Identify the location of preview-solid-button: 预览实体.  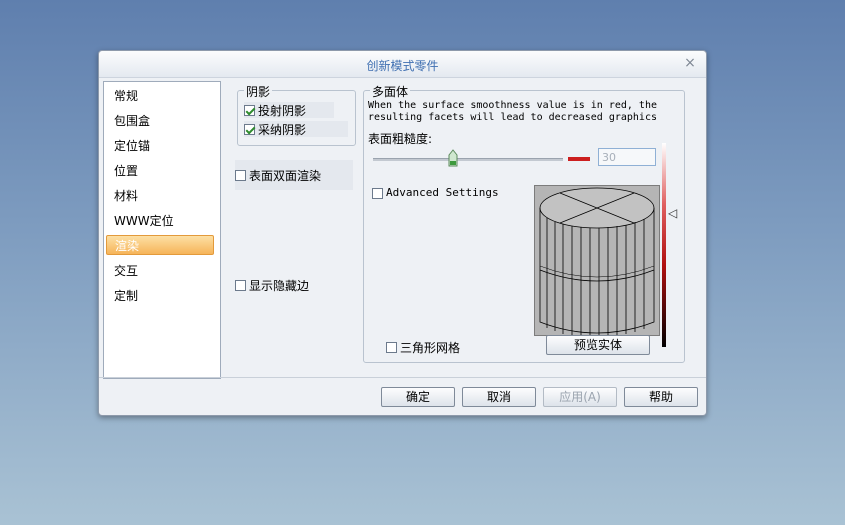
(598, 345).